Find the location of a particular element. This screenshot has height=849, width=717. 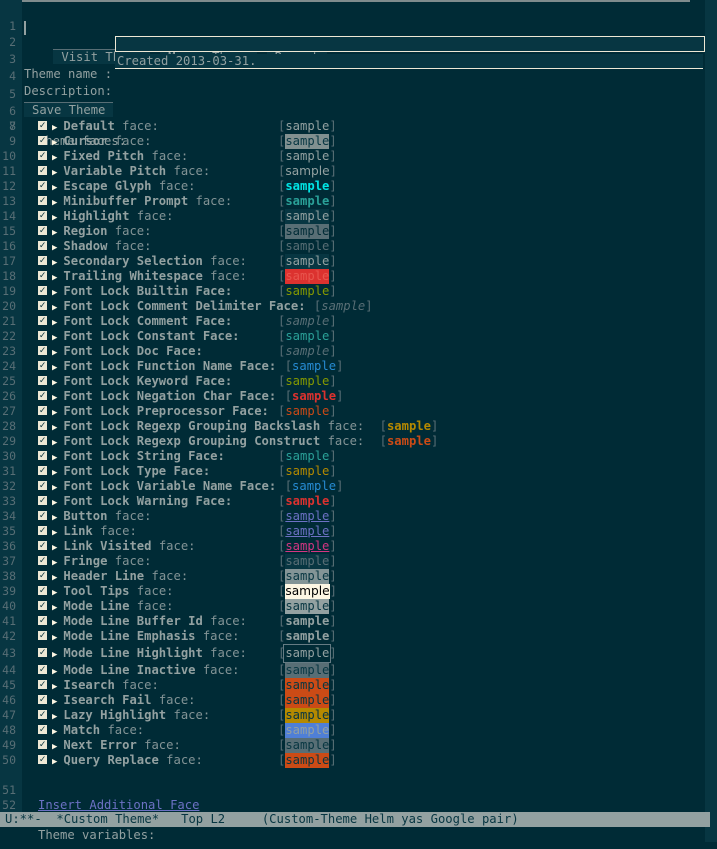

face-name: Font Lock Type Face: is located at coordinates (137, 471).